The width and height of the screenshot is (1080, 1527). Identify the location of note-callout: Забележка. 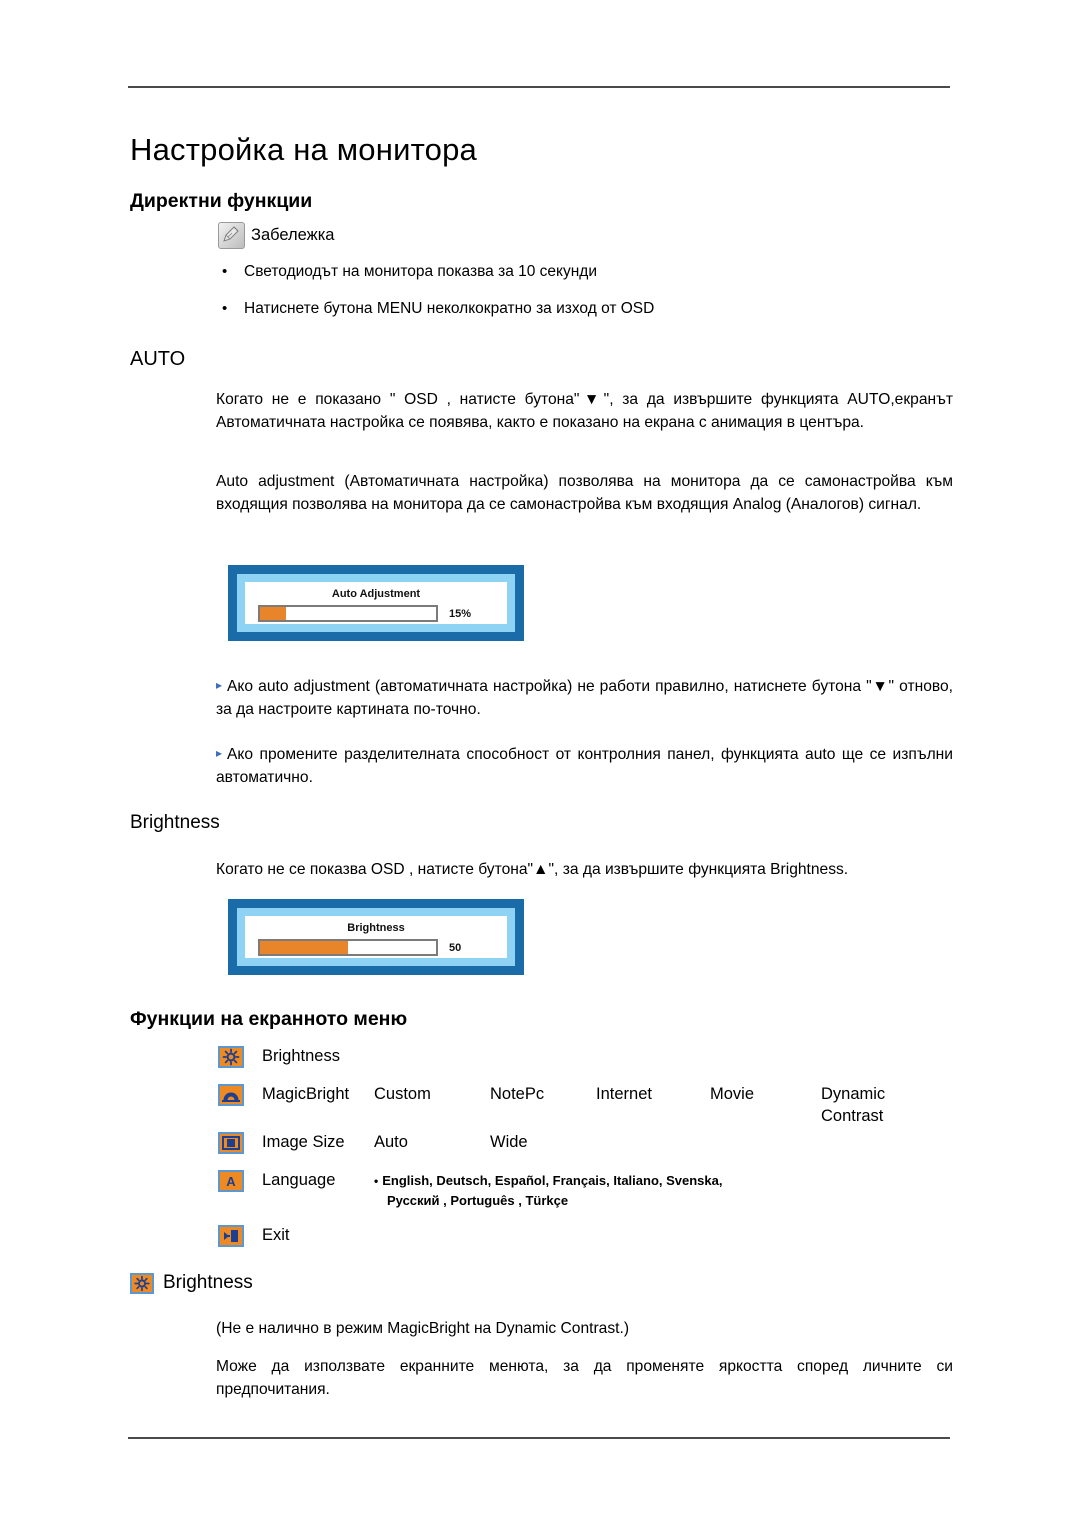
(276, 235).